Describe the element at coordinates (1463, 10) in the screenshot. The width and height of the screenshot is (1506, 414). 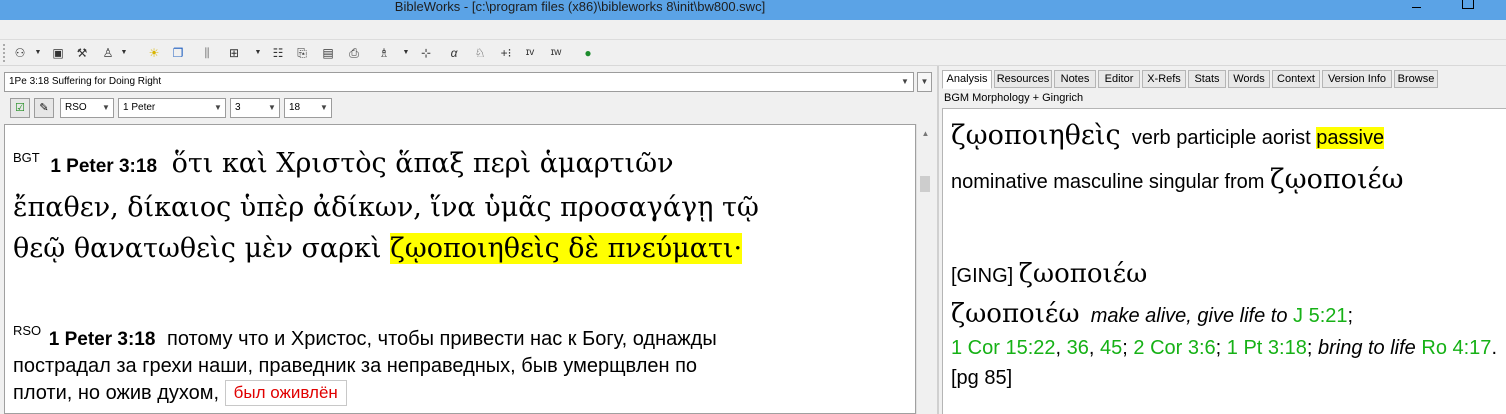
I see `maximize-button` at that location.